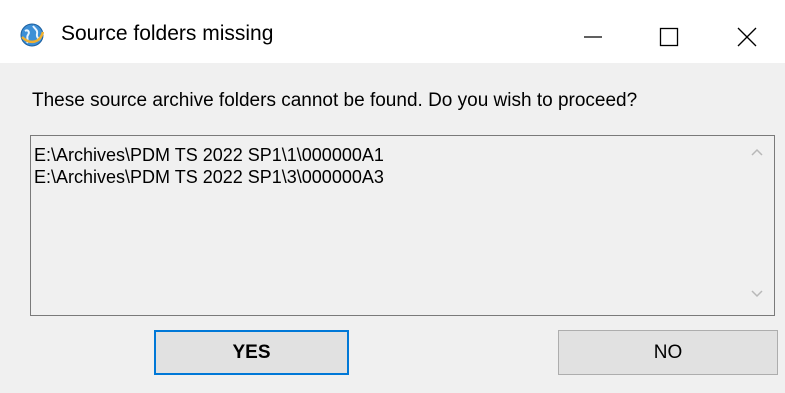 Image resolution: width=785 pixels, height=393 pixels. What do you see at coordinates (757, 152) in the screenshot?
I see `chevron-up-icon` at bounding box center [757, 152].